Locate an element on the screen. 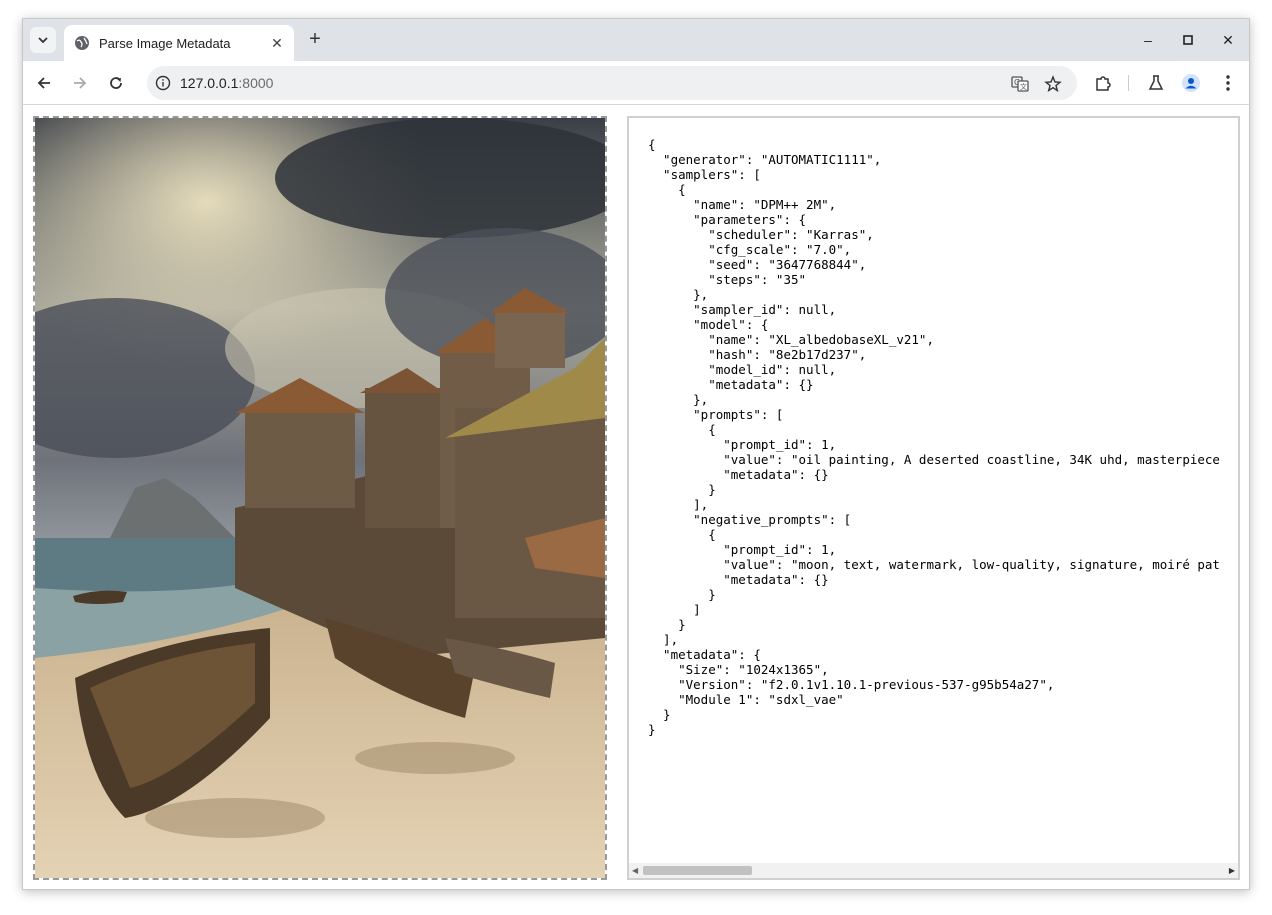 The height and width of the screenshot is (915, 1272). menu-button is located at coordinates (1228, 83).